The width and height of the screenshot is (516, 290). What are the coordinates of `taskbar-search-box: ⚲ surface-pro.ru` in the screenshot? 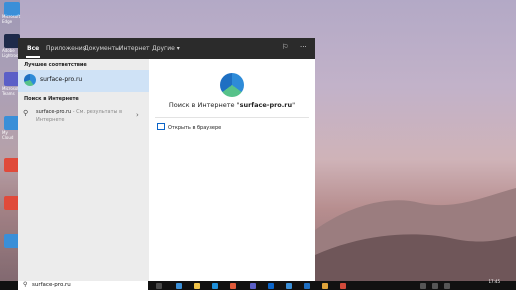 It's located at (83, 285).